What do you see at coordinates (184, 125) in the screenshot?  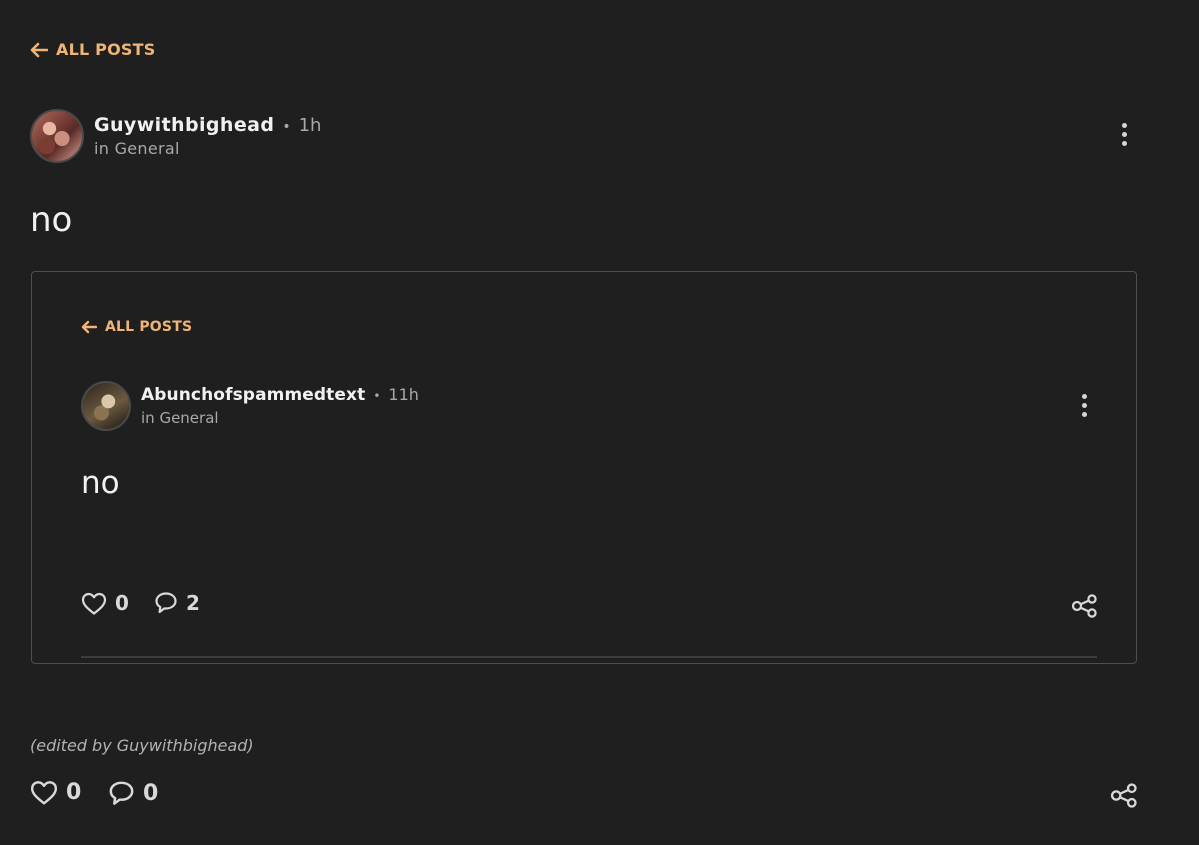 I see `author-name: Guywithbighead` at bounding box center [184, 125].